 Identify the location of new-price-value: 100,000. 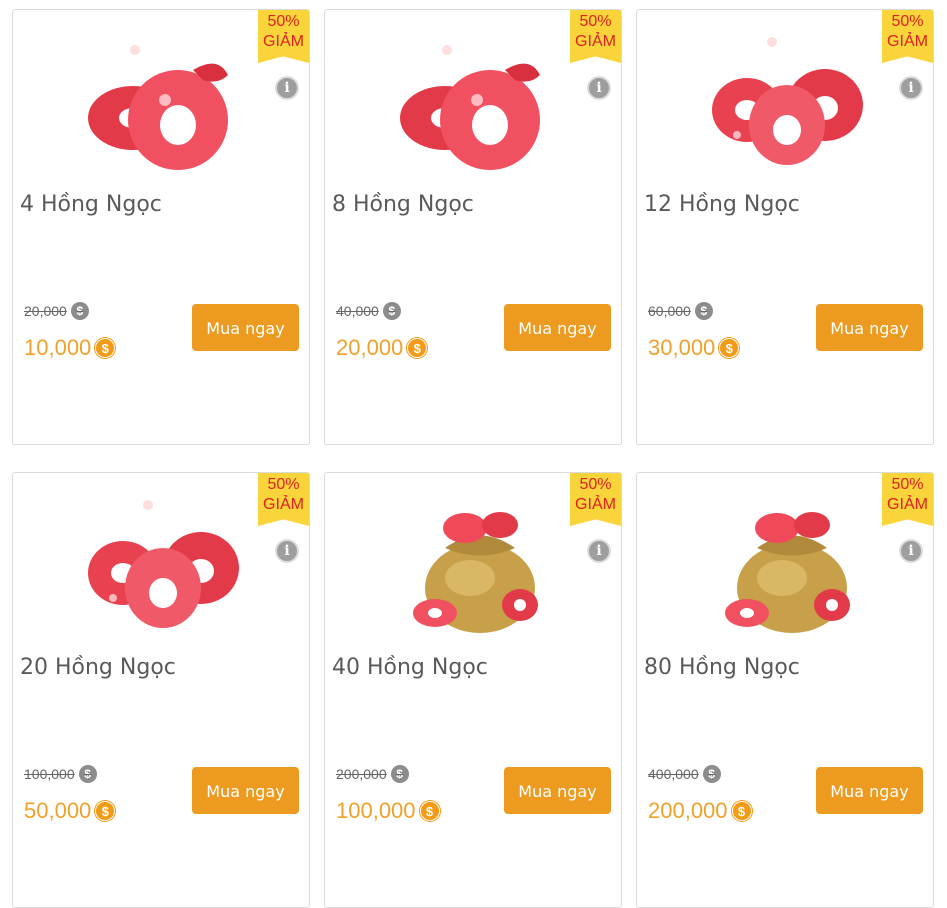
(376, 810).